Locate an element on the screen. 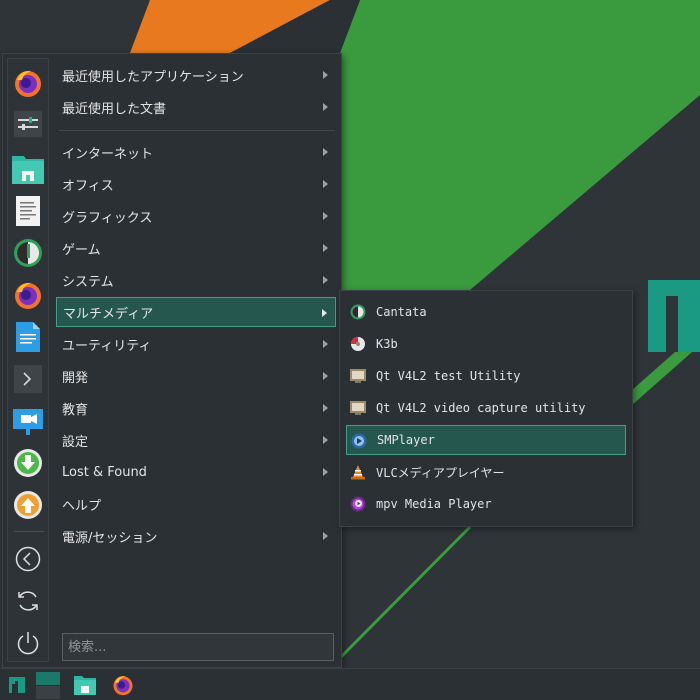 Image resolution: width=700 pixels, height=700 pixels. taskbar is located at coordinates (350, 684).